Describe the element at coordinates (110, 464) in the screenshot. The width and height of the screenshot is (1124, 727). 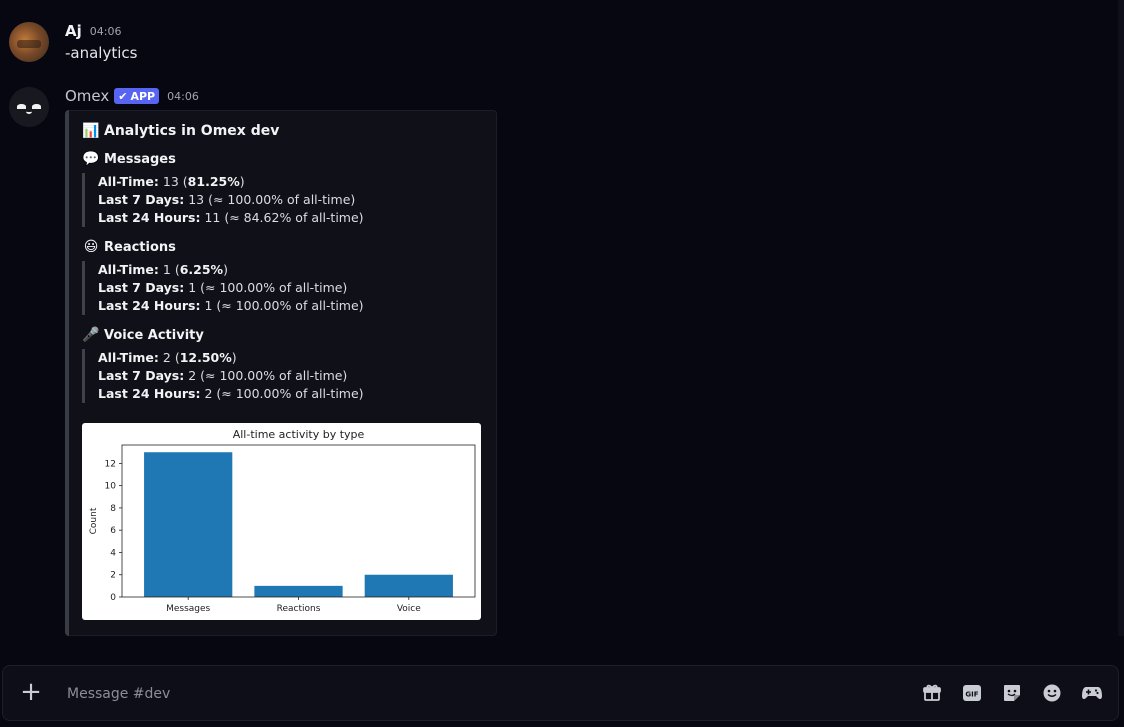
I see `y-tick-label: 12` at that location.